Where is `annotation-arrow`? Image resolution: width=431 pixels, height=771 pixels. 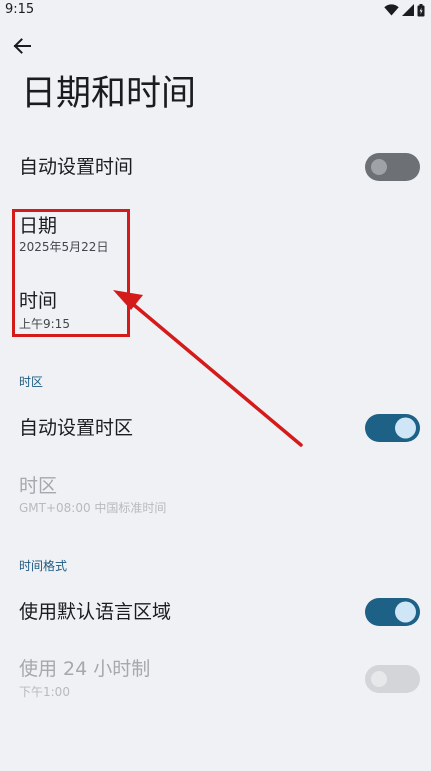 annotation-arrow is located at coordinates (208, 368).